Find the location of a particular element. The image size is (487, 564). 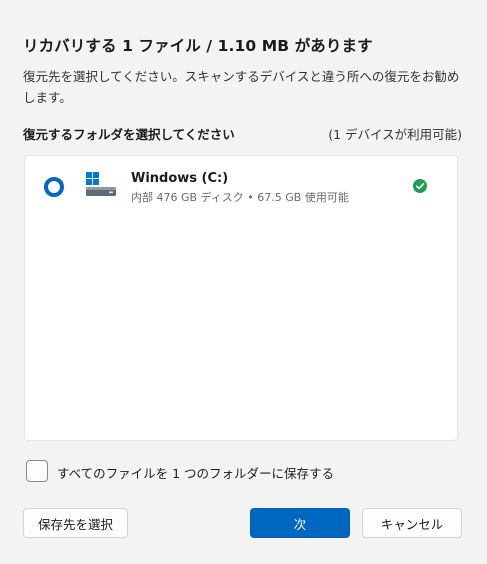

drive-radio is located at coordinates (54, 187).